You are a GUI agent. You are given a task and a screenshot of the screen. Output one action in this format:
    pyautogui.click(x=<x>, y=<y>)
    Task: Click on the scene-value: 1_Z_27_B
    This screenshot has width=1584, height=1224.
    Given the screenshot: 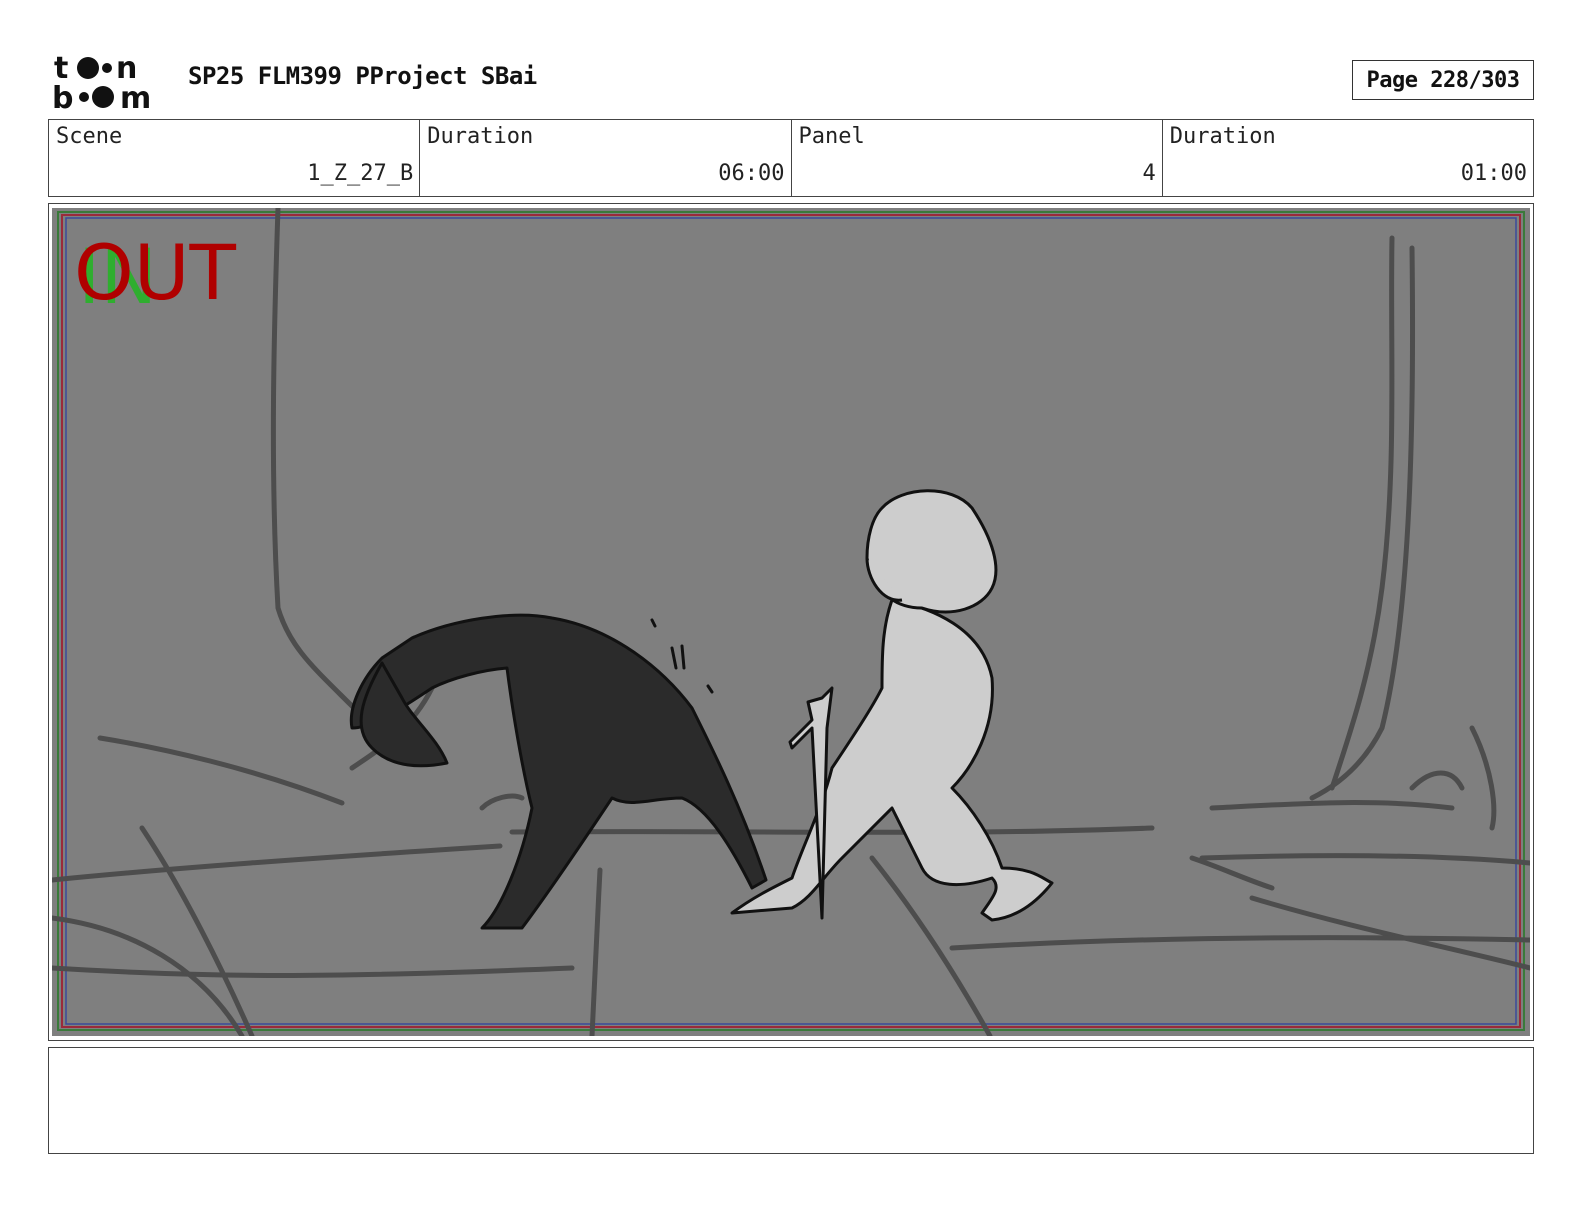 What is the action you would take?
    pyautogui.click(x=360, y=173)
    